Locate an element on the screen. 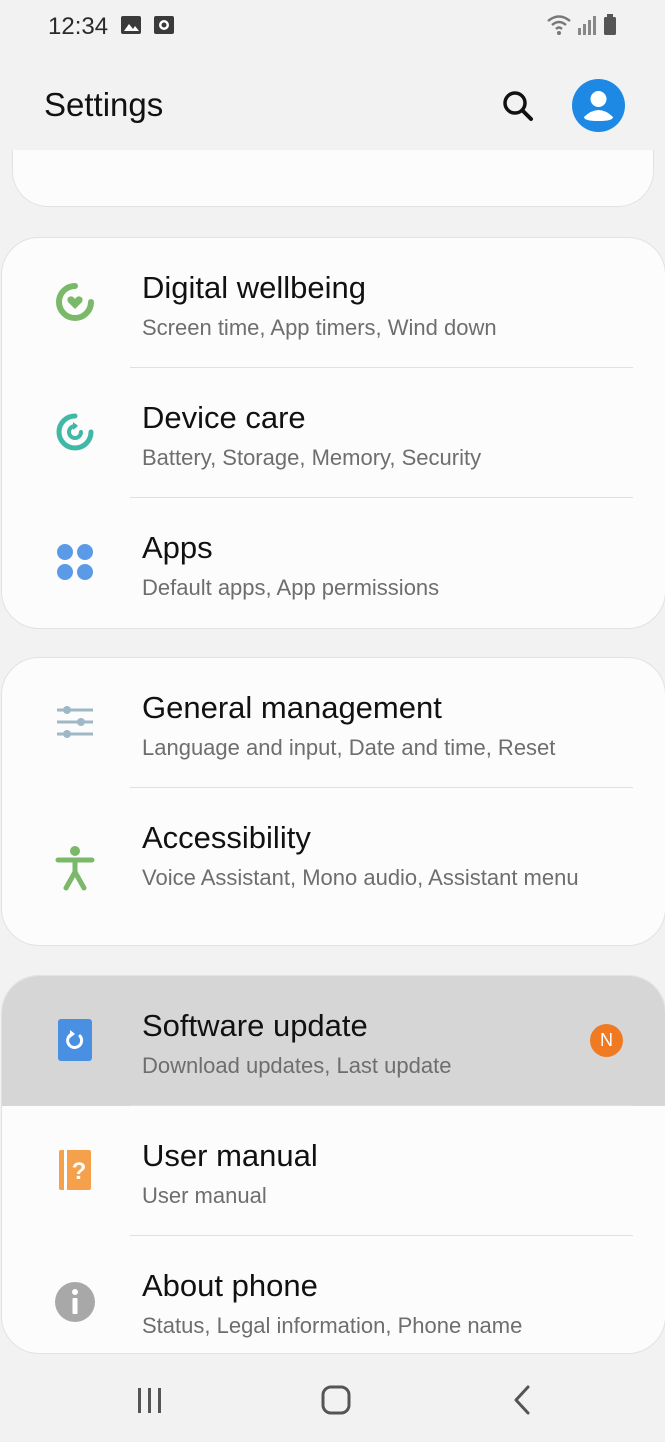 This screenshot has width=665, height=1442. new-badge: N is located at coordinates (606, 1040).